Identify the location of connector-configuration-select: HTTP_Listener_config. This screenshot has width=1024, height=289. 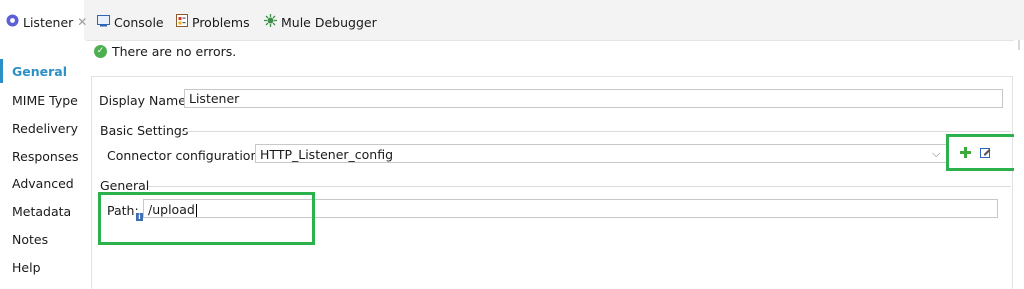
(601, 153).